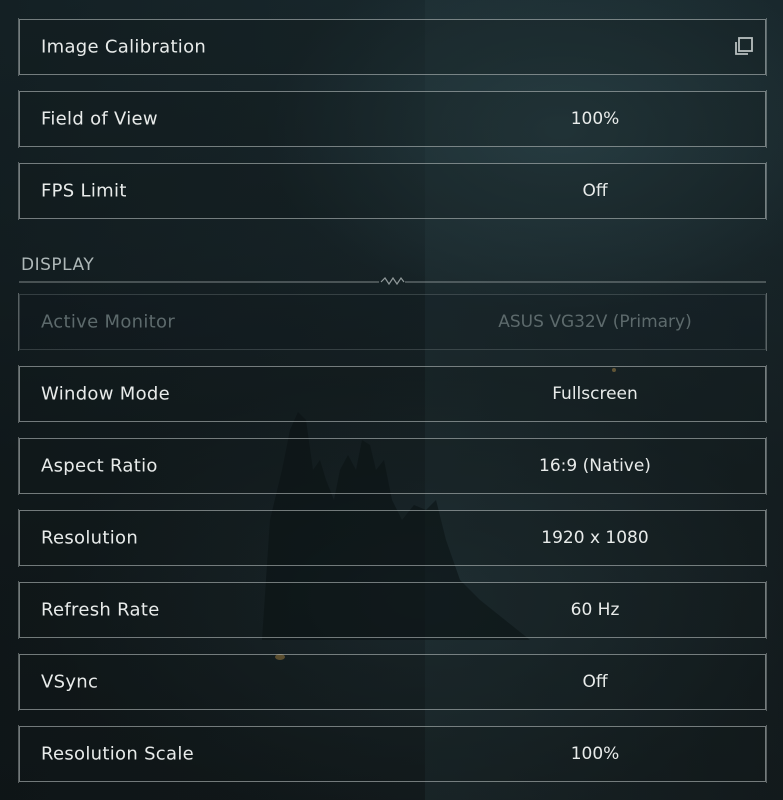 The width and height of the screenshot is (783, 800). What do you see at coordinates (106, 394) in the screenshot?
I see `row-label: Window Mode` at bounding box center [106, 394].